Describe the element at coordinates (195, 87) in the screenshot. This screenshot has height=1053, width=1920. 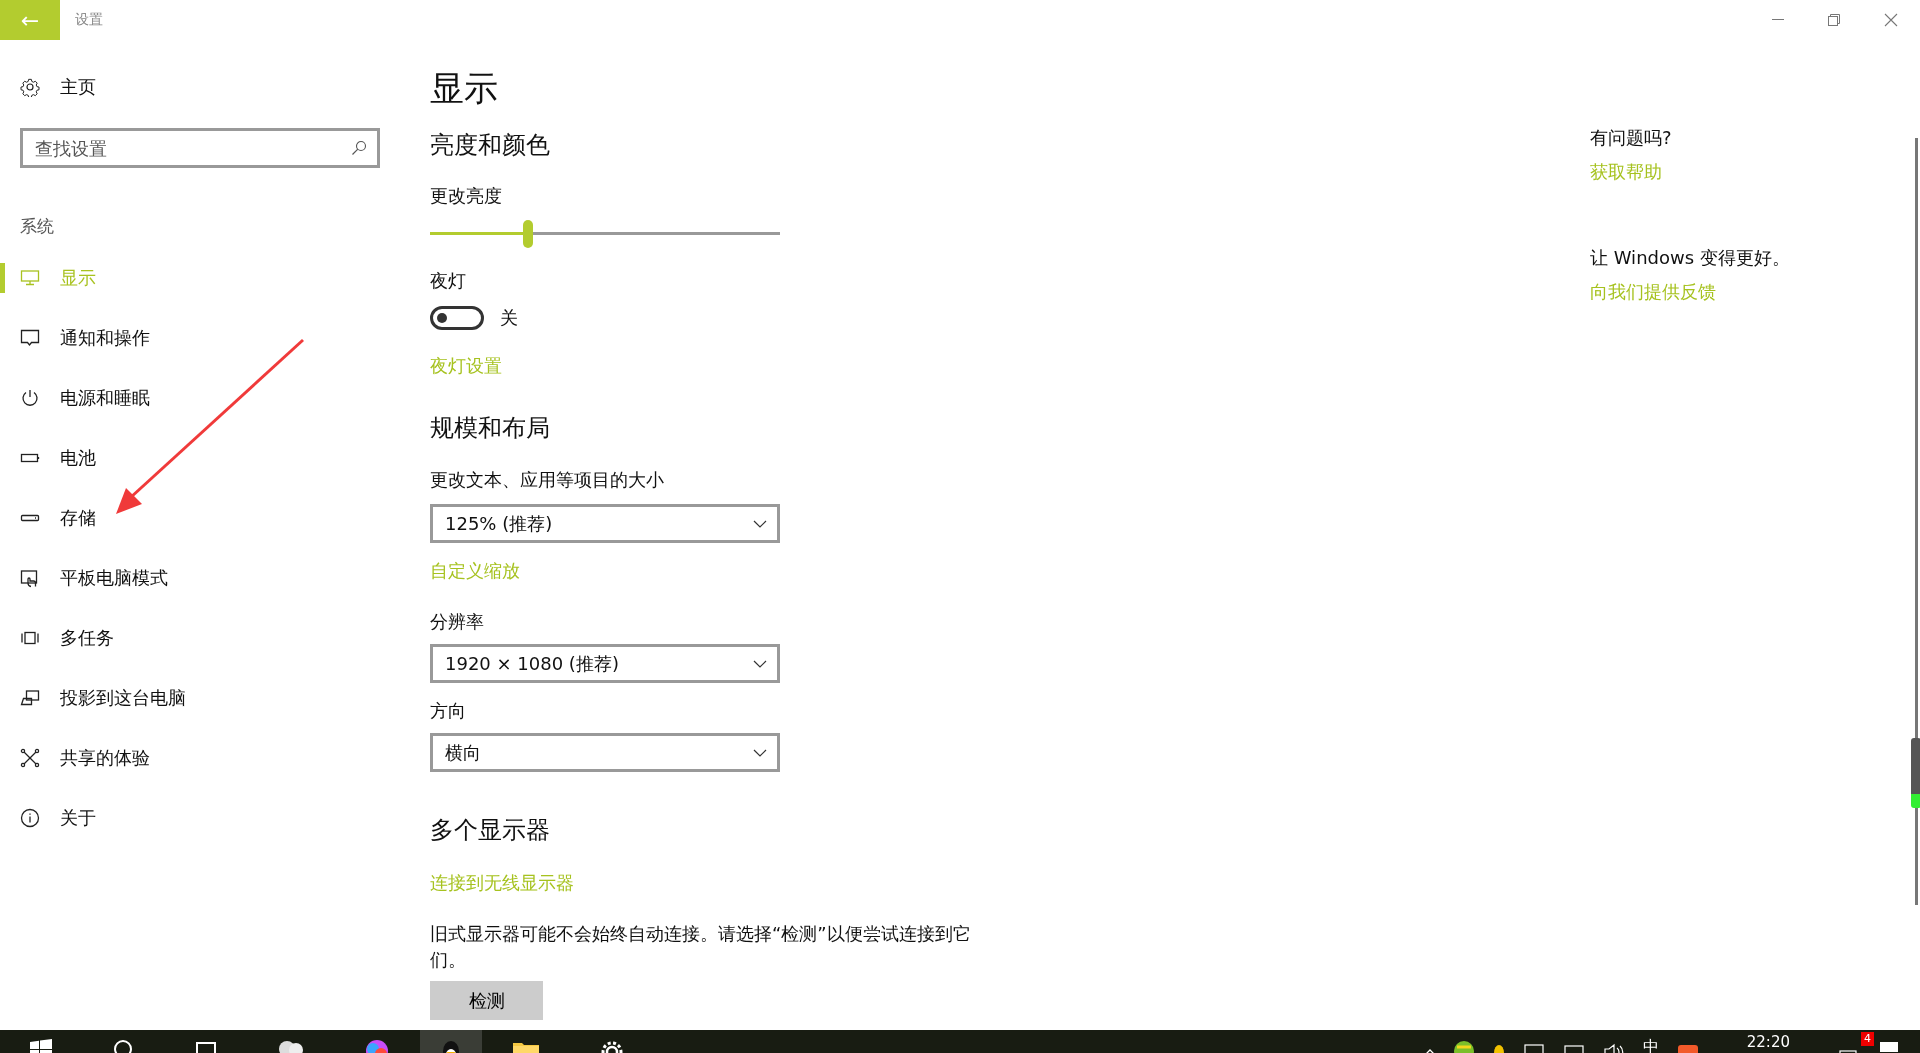
I see `home-nav-item: 主页` at that location.